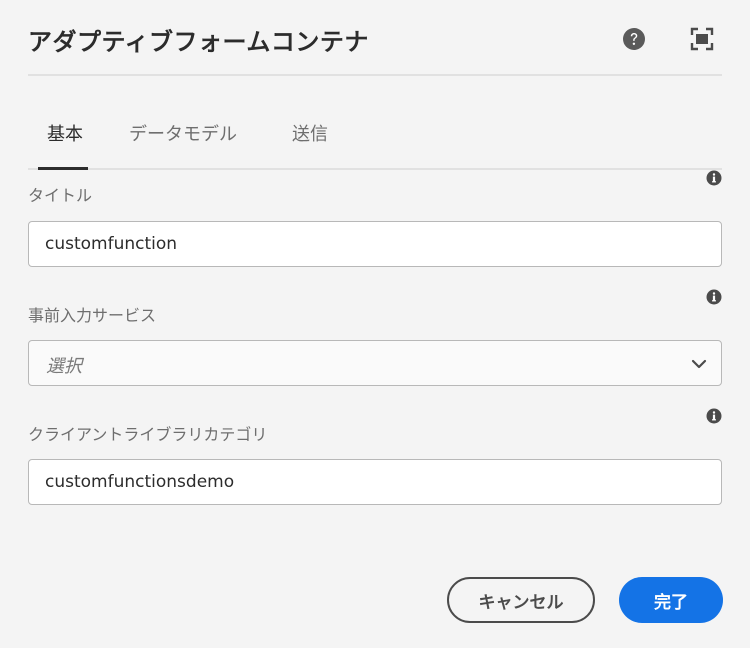 The height and width of the screenshot is (648, 750). What do you see at coordinates (375, 482) in the screenshot?
I see `client-library-input` at bounding box center [375, 482].